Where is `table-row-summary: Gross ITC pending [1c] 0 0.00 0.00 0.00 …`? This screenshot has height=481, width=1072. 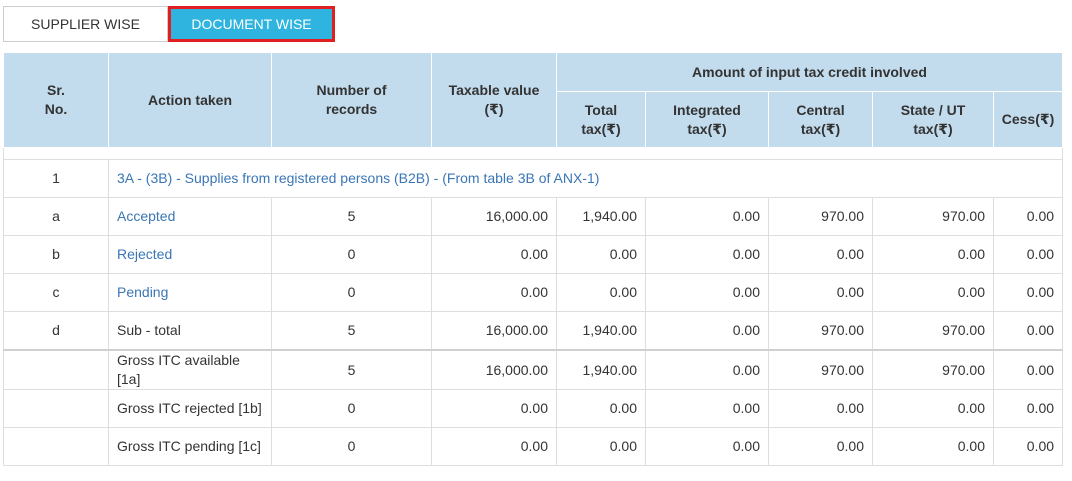 table-row-summary: Gross ITC pending [1c] 0 0.00 0.00 0.00 … is located at coordinates (533, 446).